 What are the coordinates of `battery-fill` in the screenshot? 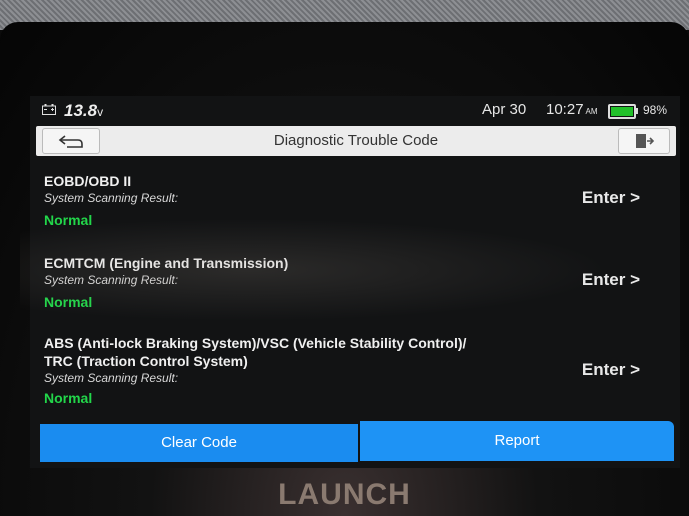 It's located at (622, 111).